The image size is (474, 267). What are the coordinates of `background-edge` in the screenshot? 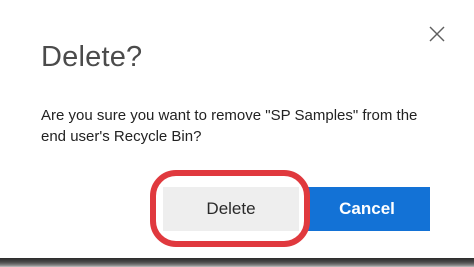 It's located at (237, 262).